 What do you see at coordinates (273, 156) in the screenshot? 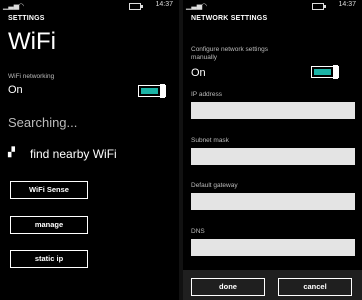
I see `subnet-mask-input` at bounding box center [273, 156].